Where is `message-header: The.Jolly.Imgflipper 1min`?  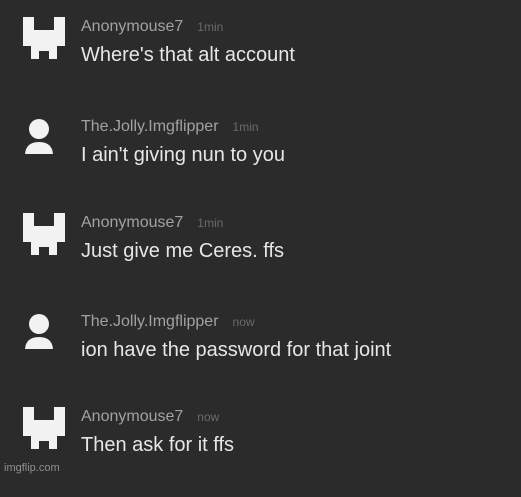
message-header: The.Jolly.Imgflipper 1min is located at coordinates (170, 127).